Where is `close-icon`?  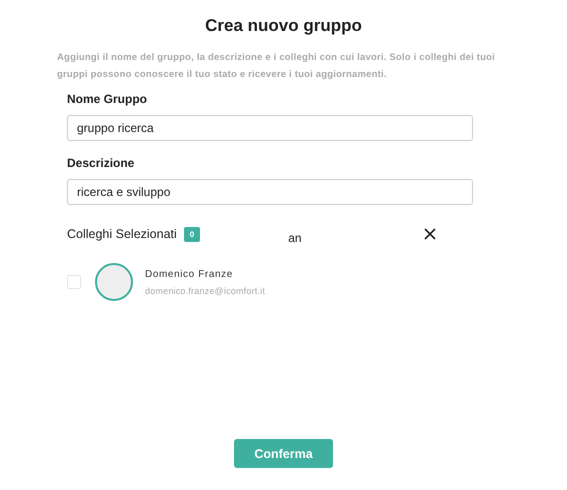 close-icon is located at coordinates (430, 234).